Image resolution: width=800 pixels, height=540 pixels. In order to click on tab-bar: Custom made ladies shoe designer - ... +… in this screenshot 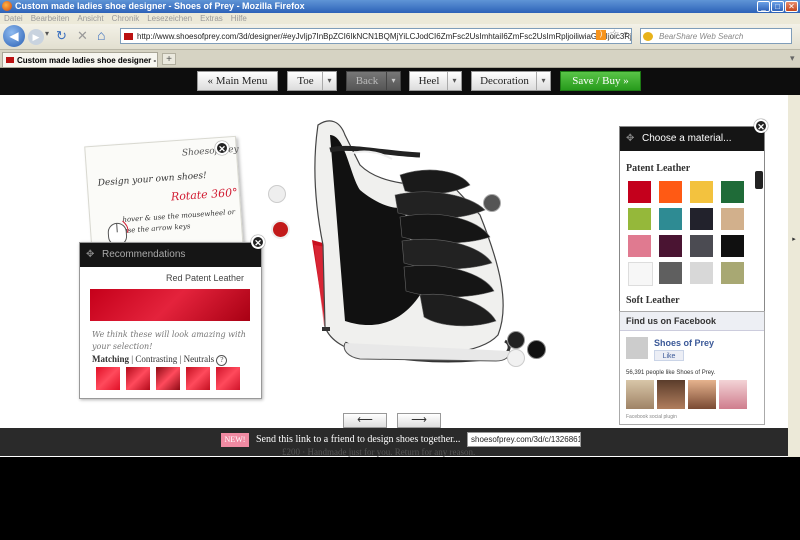, I will do `click(400, 59)`.